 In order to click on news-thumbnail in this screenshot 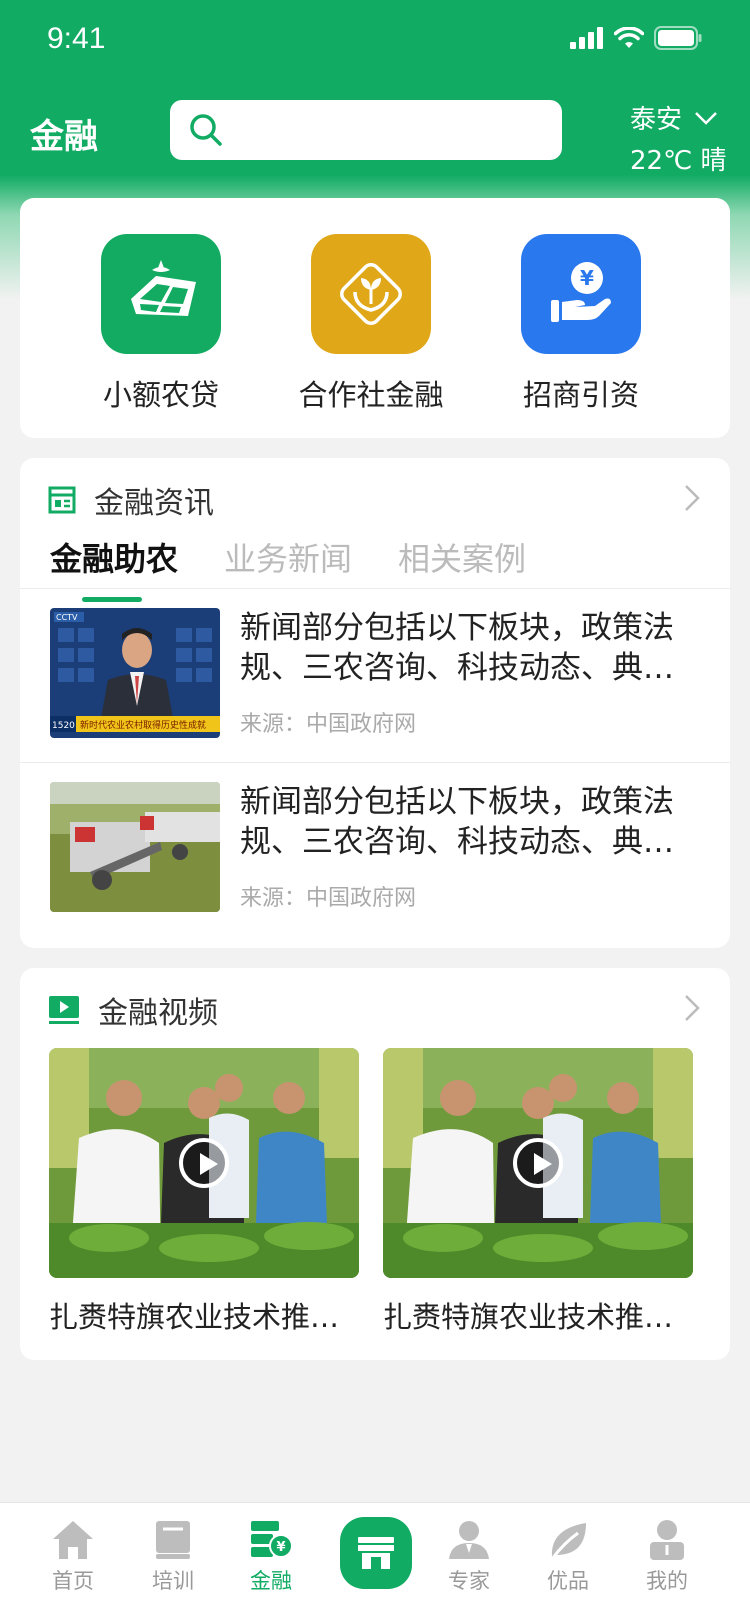, I will do `click(135, 847)`.